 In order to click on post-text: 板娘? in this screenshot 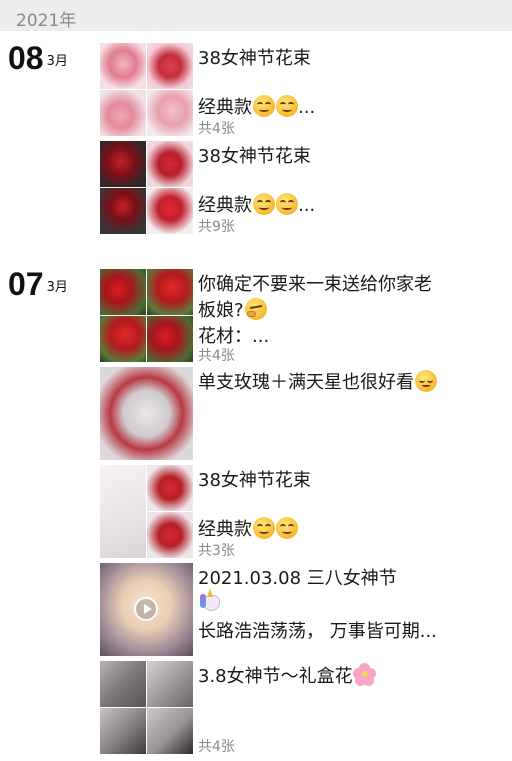, I will do `click(221, 310)`.